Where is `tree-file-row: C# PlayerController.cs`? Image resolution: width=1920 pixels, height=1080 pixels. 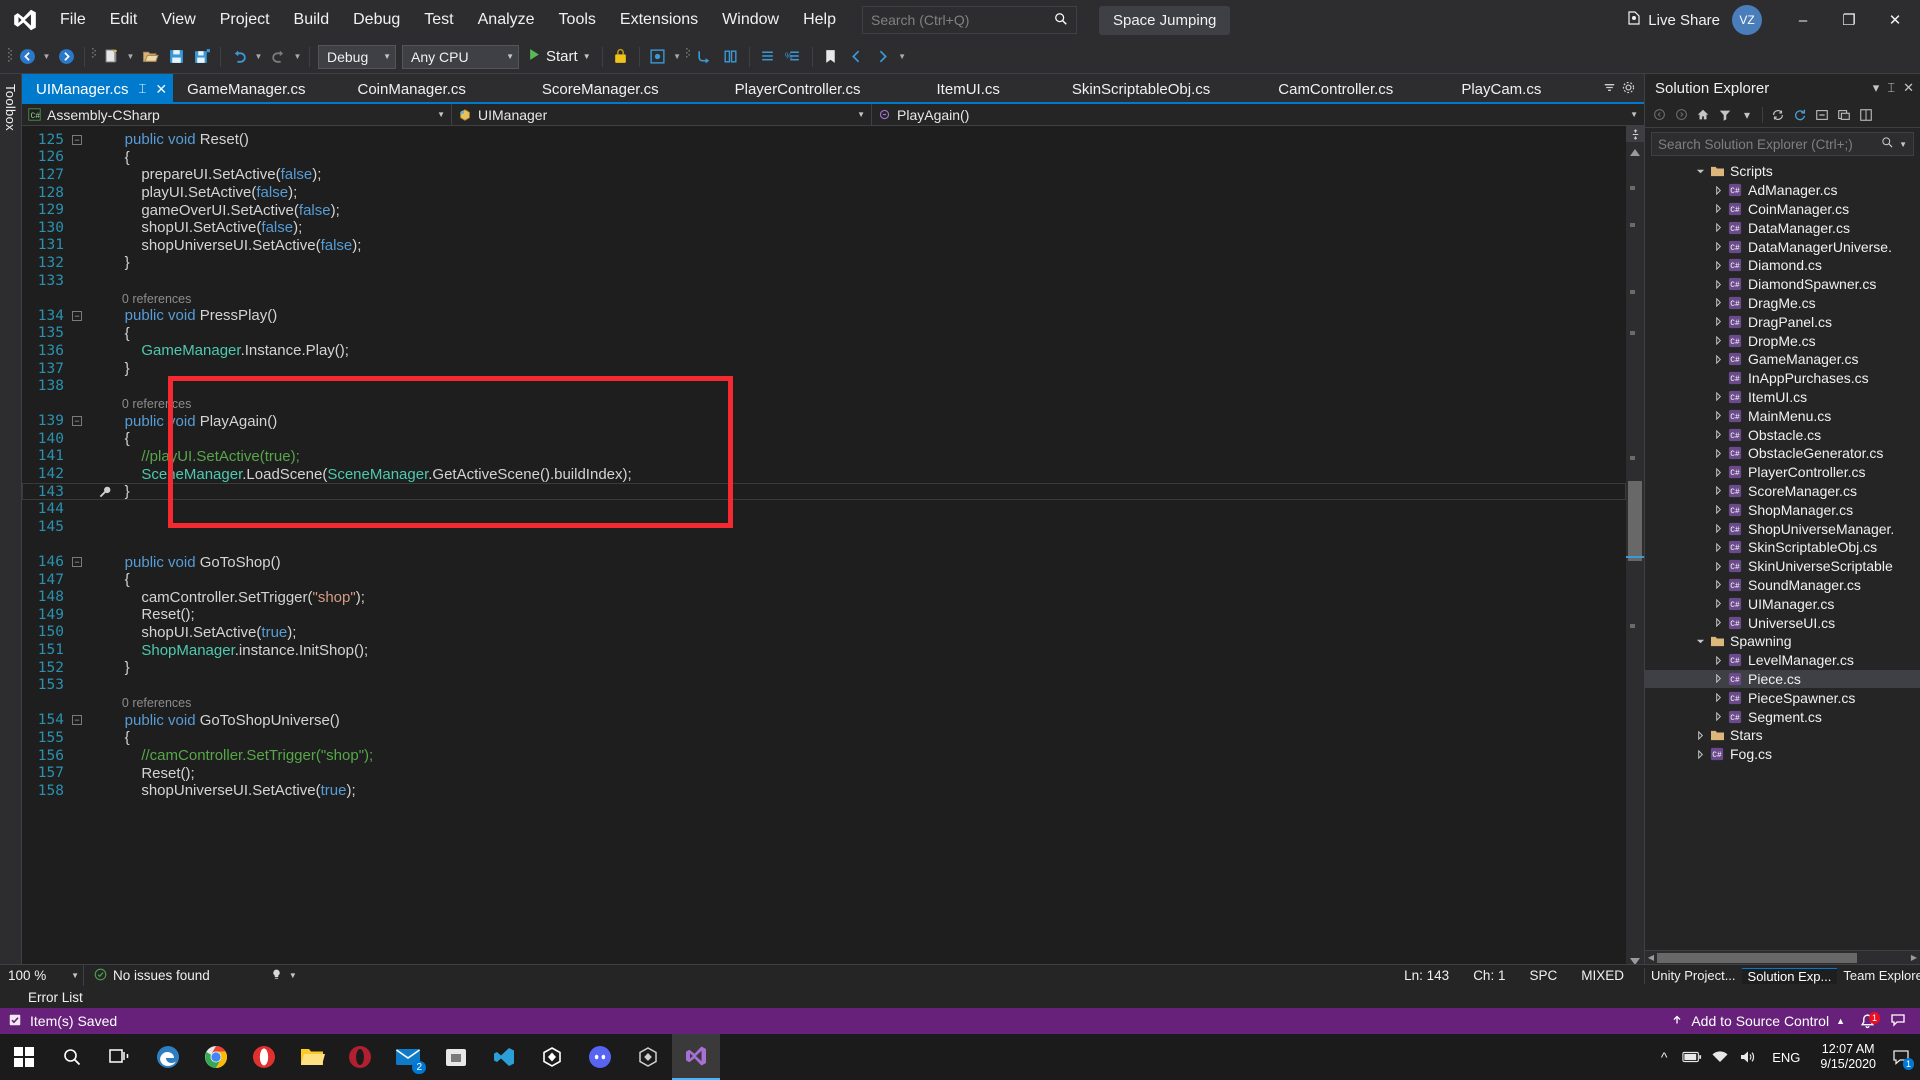
tree-file-row: C# PlayerController.cs is located at coordinates (1782, 472).